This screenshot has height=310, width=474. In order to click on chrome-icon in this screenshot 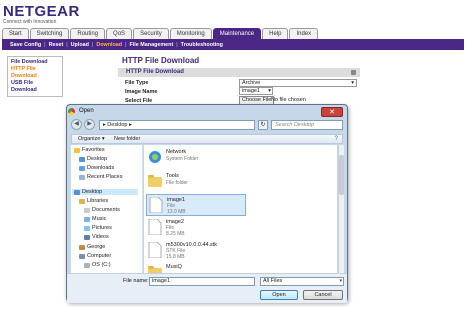, I will do `click(71, 111)`.